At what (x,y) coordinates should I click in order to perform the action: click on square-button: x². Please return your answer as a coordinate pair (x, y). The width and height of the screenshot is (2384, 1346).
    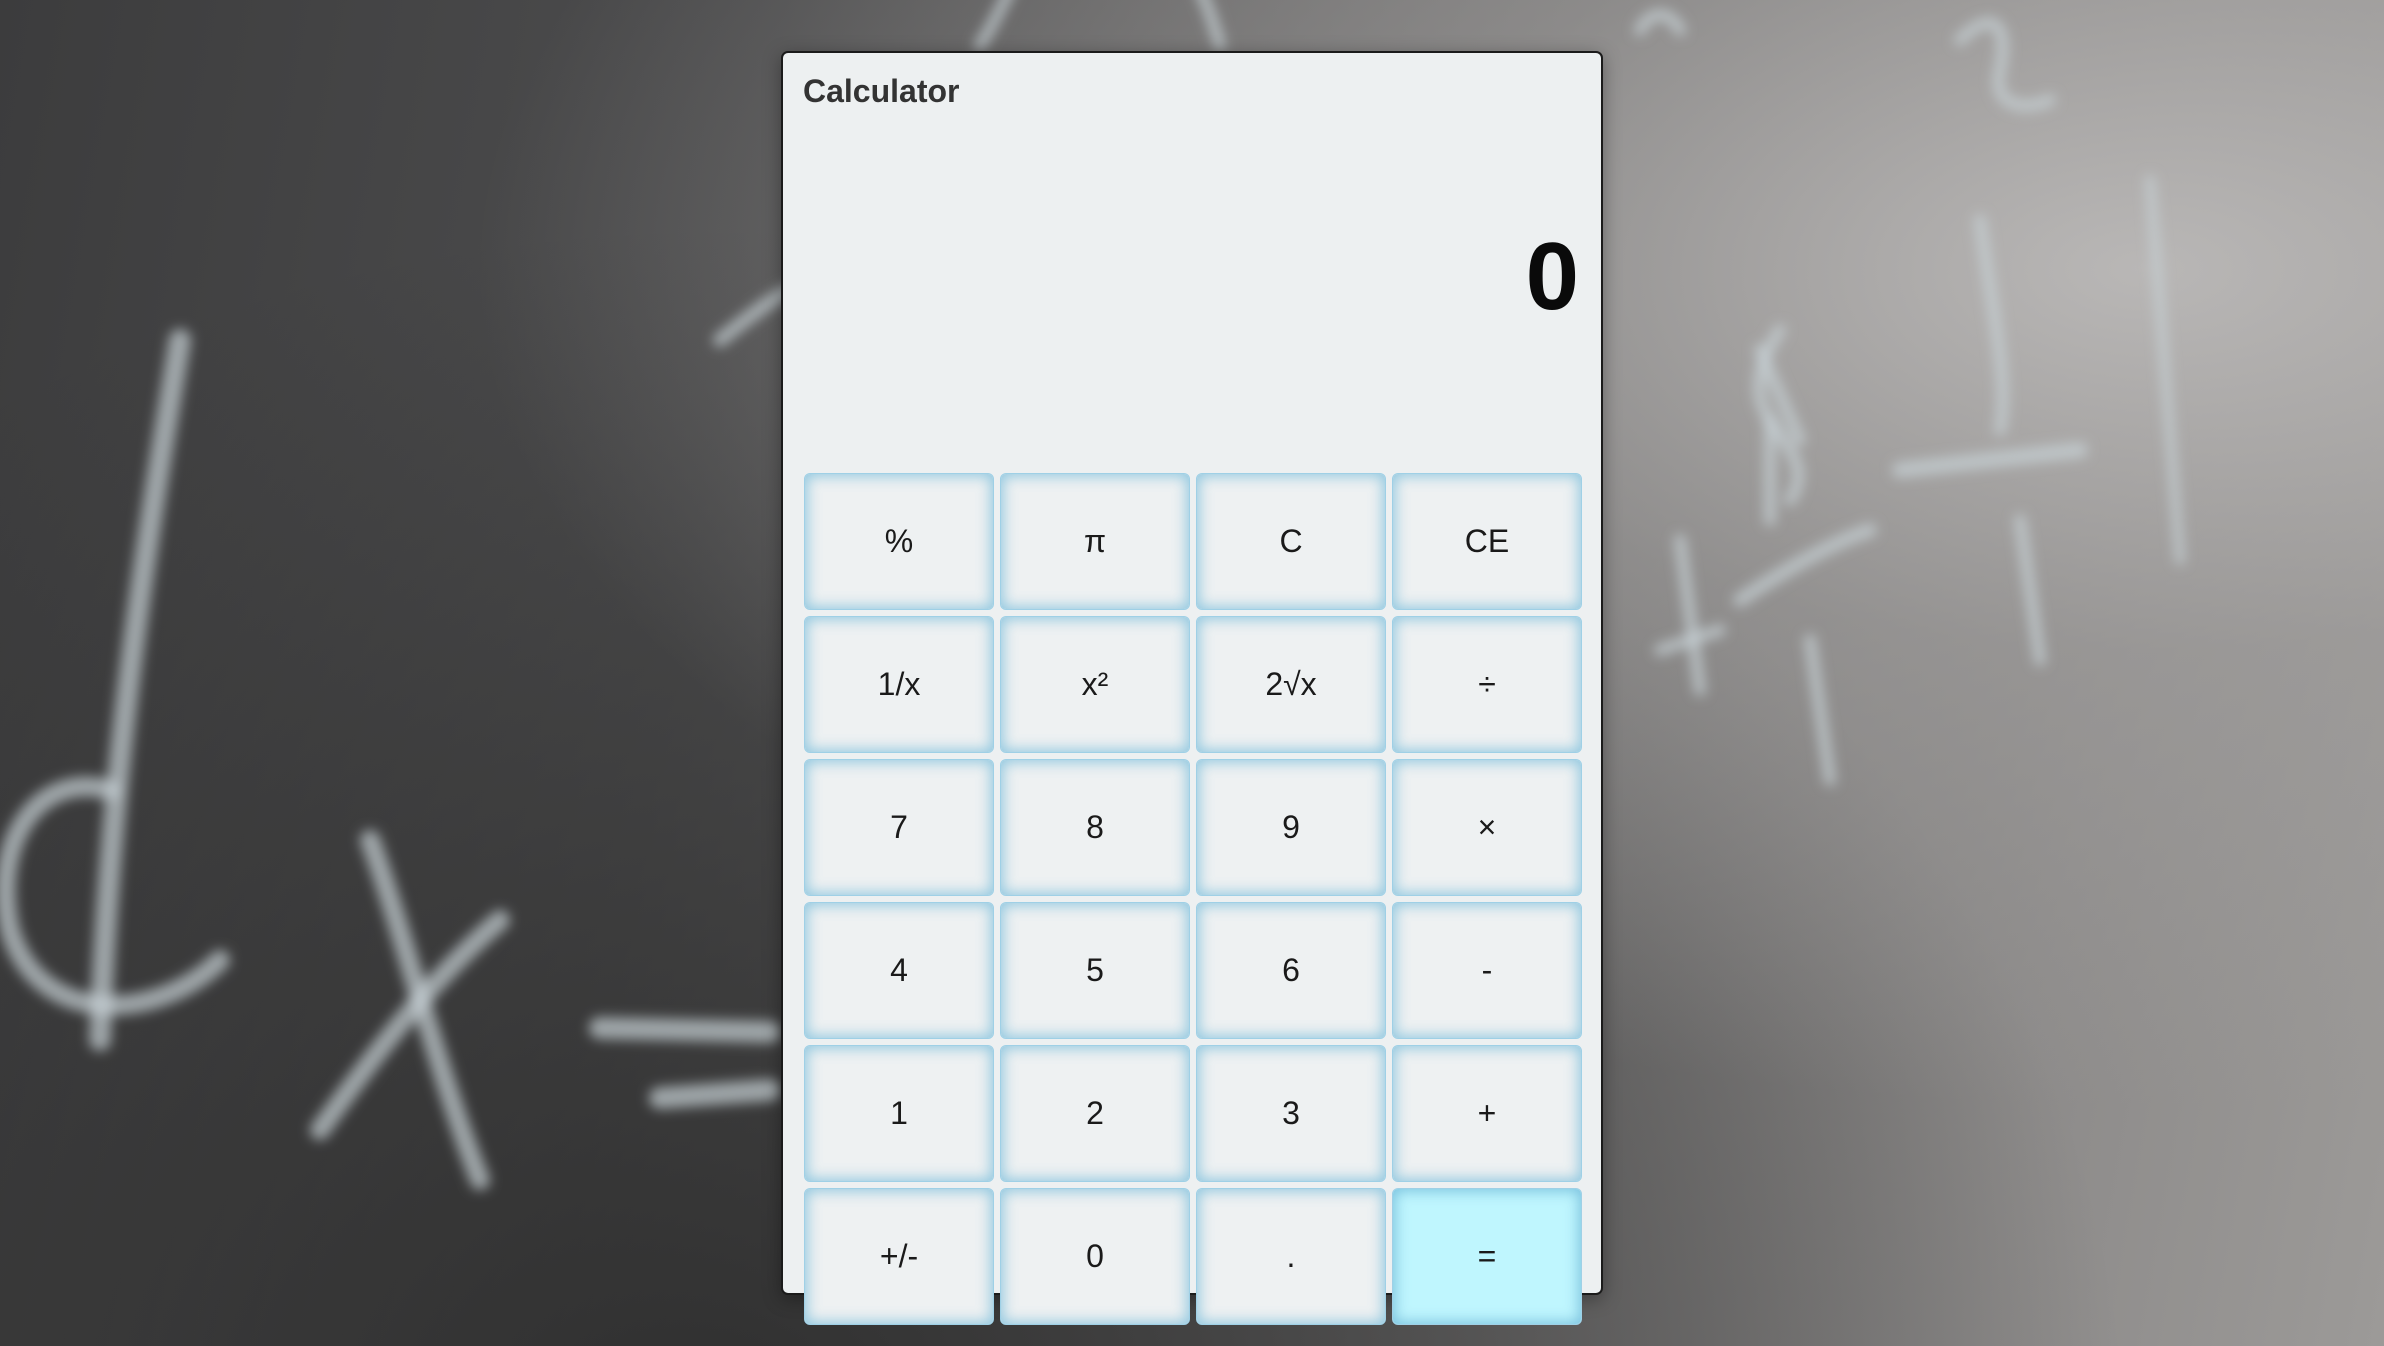
    Looking at the image, I should click on (1095, 684).